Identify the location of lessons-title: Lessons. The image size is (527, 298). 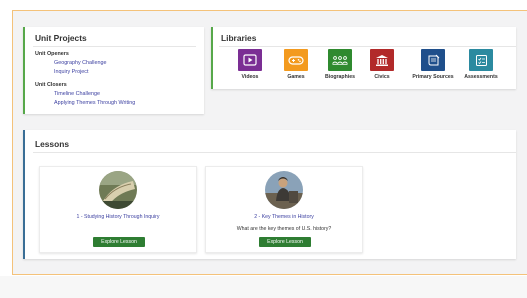
(52, 144).